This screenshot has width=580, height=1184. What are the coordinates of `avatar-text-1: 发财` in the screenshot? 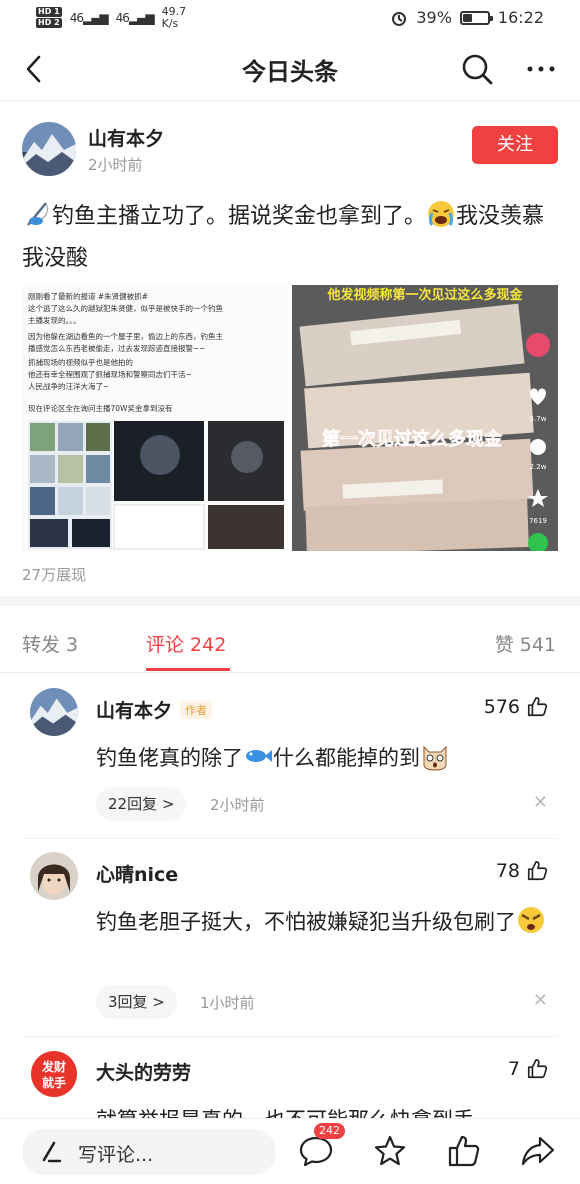 It's located at (53, 1066).